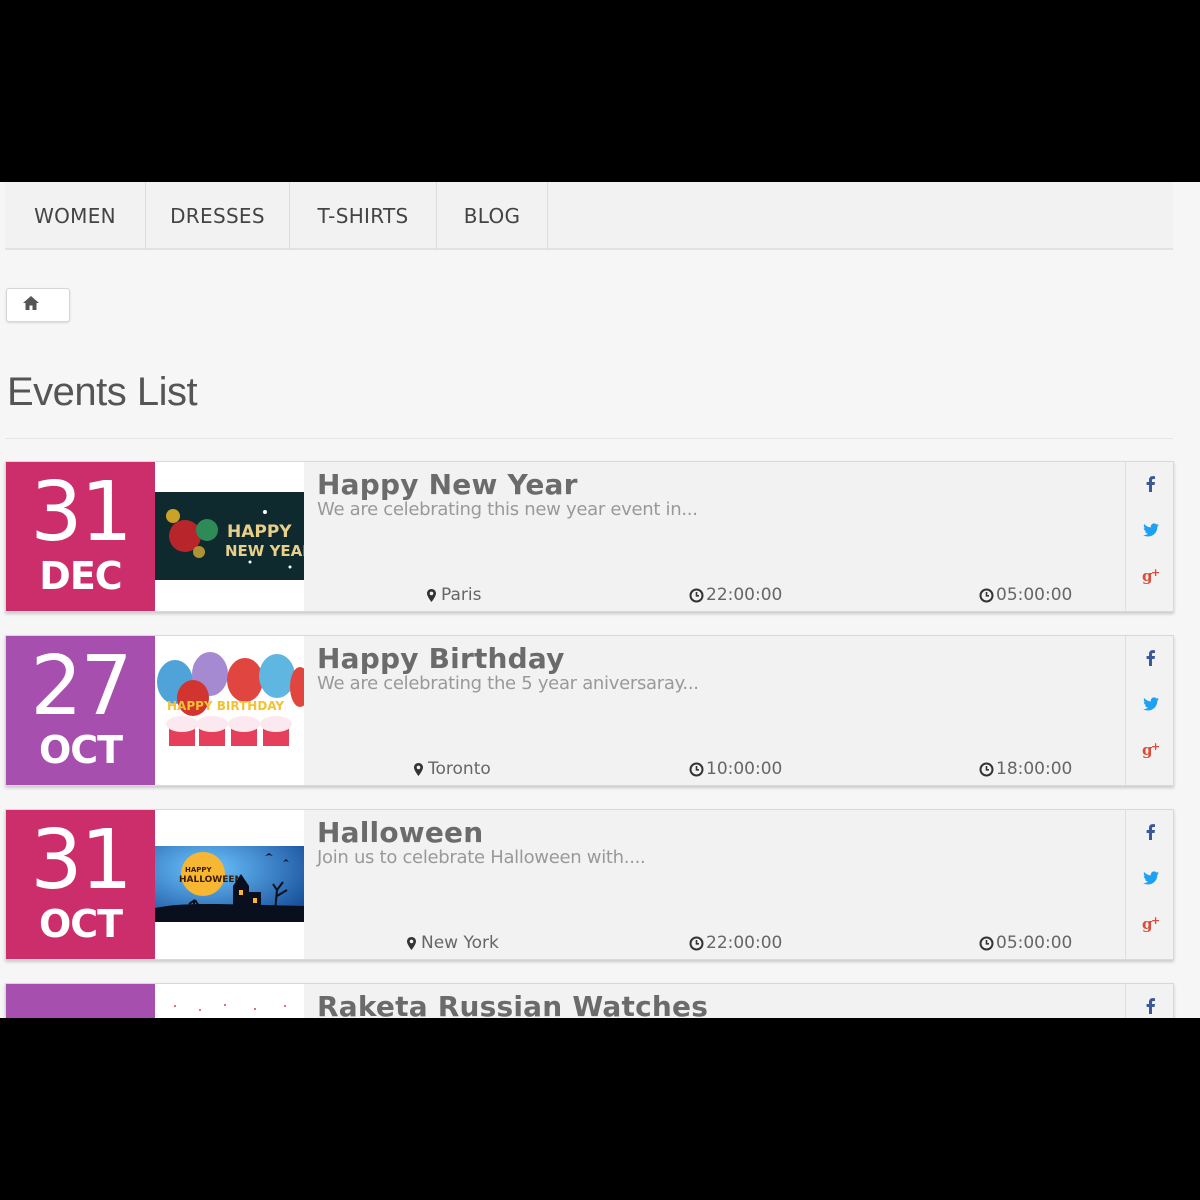 This screenshot has width=1200, height=1200. What do you see at coordinates (210, 880) in the screenshot?
I see `svg-text: HALLOWEEN` at bounding box center [210, 880].